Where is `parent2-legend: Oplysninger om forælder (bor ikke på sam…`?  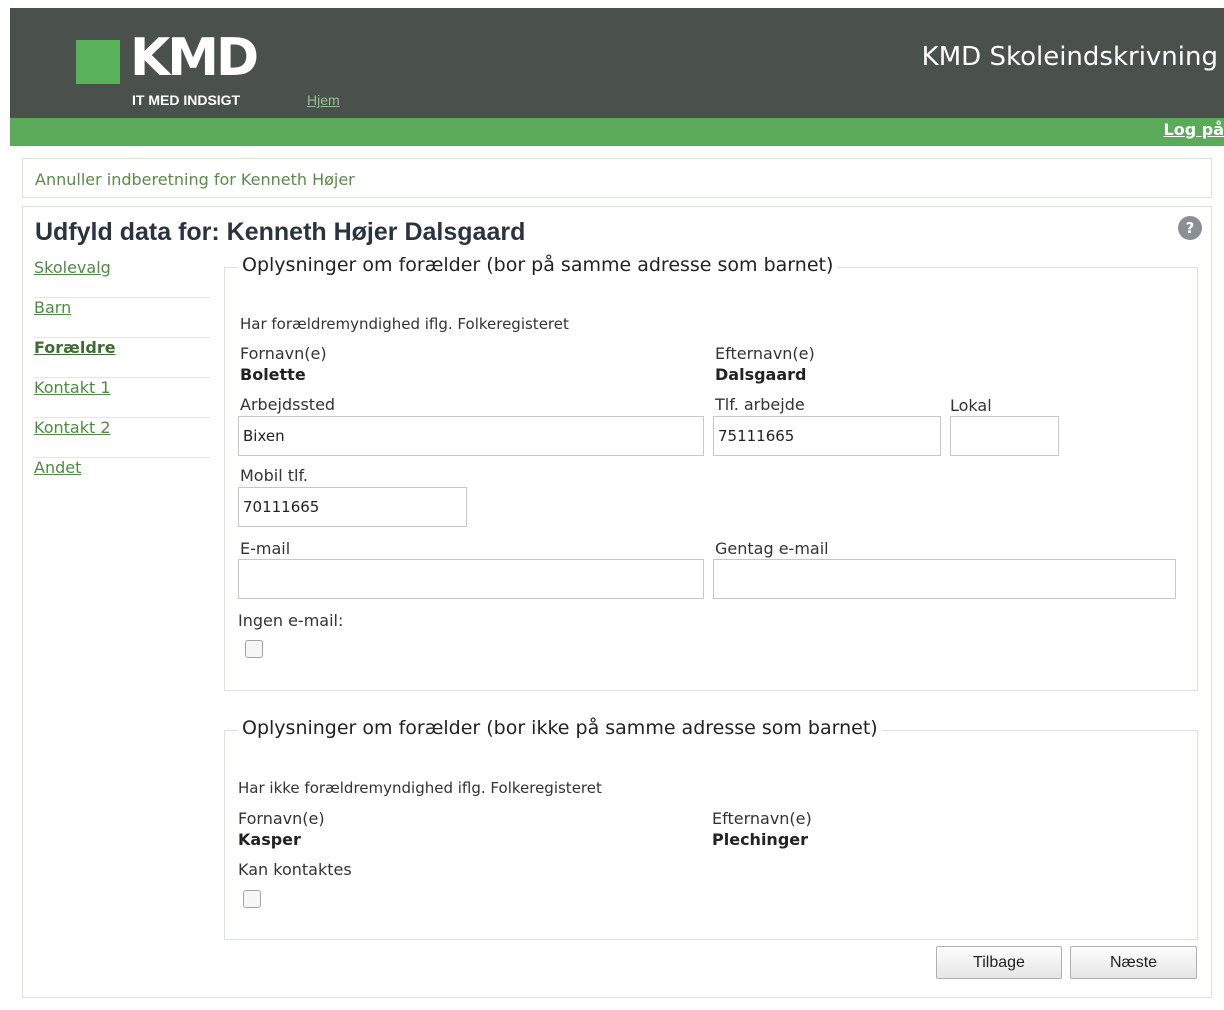
parent2-legend: Oplysninger om forælder (bor ikke på sam… is located at coordinates (560, 728).